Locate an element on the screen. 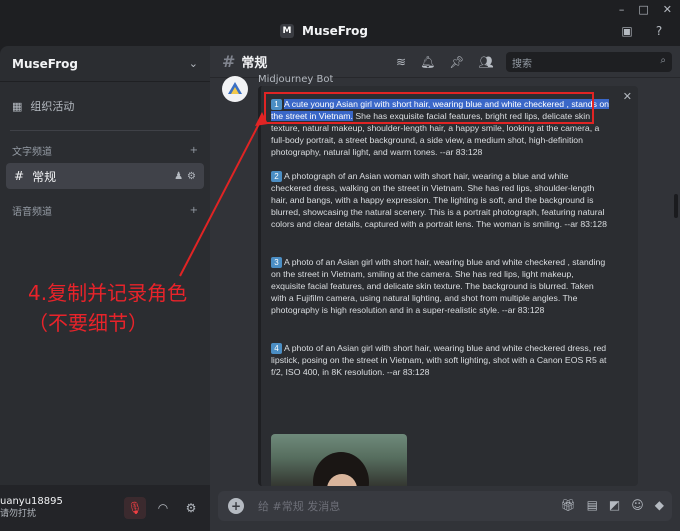 The image size is (680, 531). channel-label: 常规 is located at coordinates (44, 176).